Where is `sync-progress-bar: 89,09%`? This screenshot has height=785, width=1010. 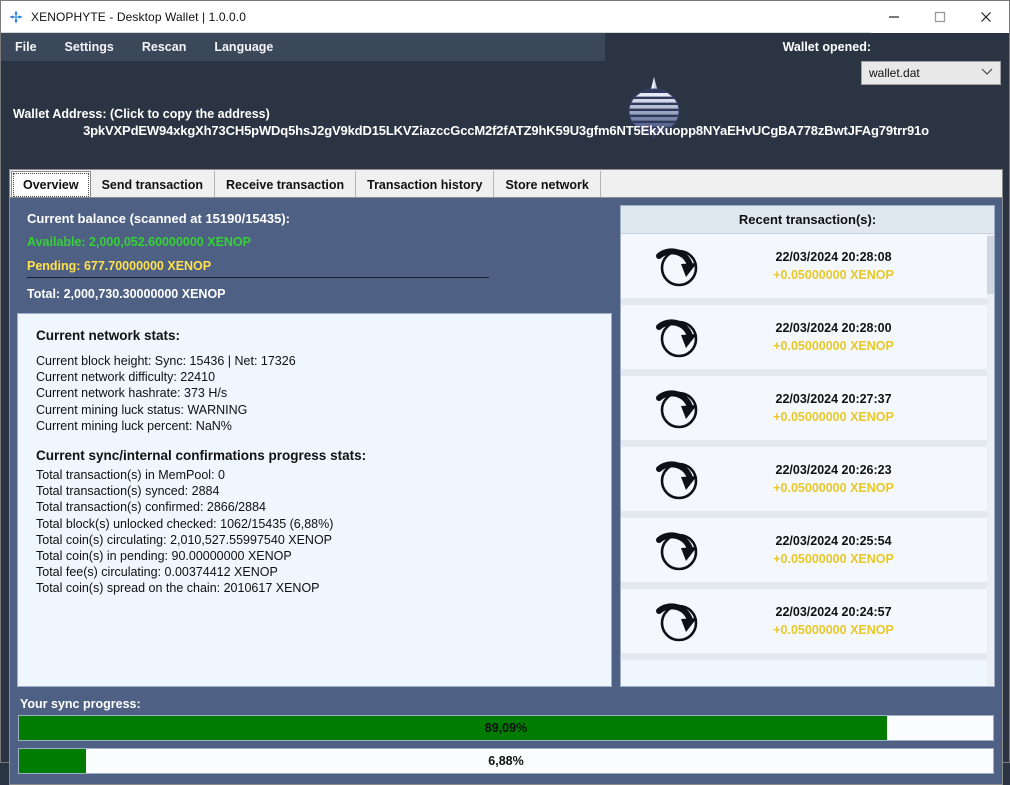 sync-progress-bar: 89,09% is located at coordinates (506, 728).